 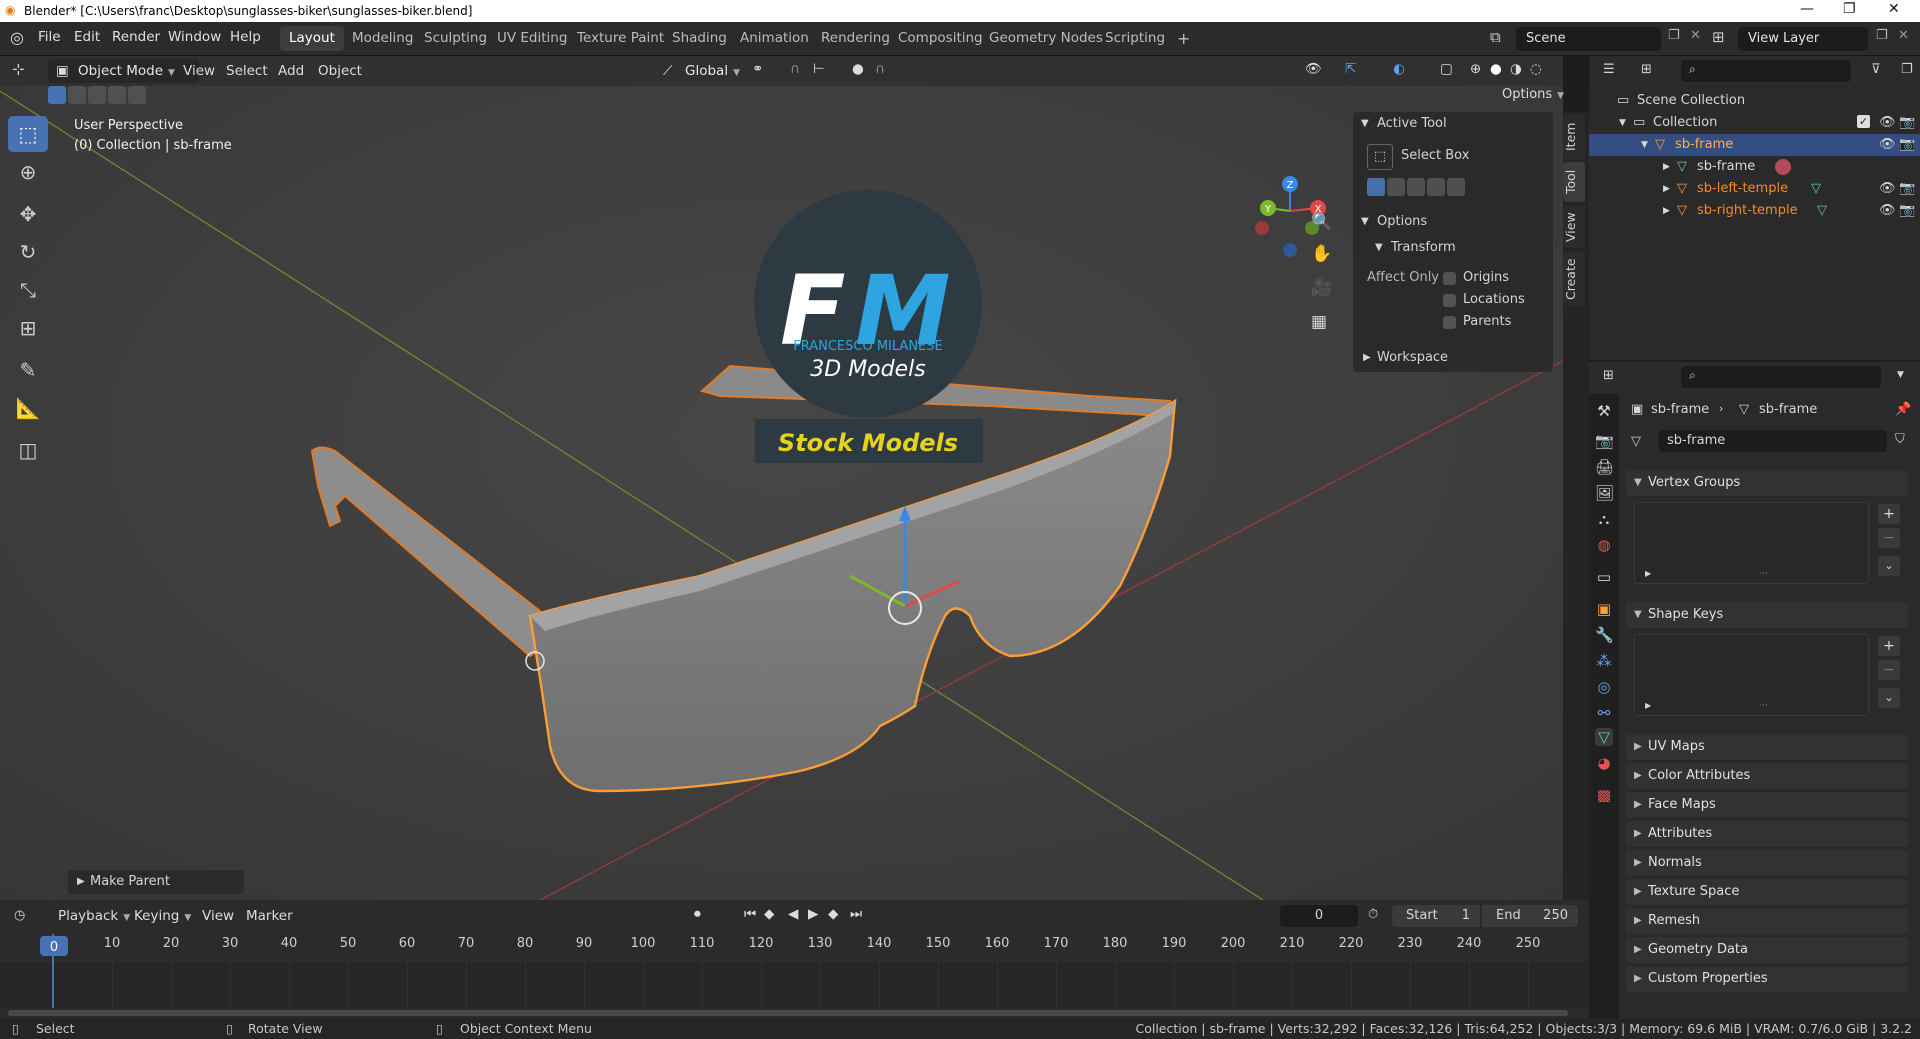 I want to click on texture-tab-icon: ▩, so click(x=1604, y=795).